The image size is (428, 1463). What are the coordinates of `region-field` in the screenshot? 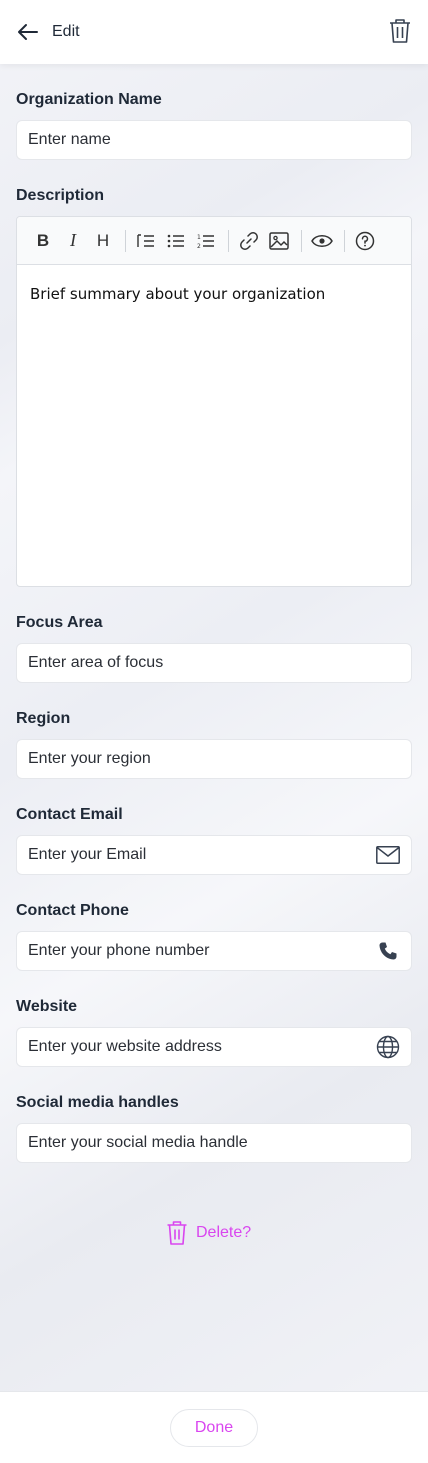 It's located at (214, 759).